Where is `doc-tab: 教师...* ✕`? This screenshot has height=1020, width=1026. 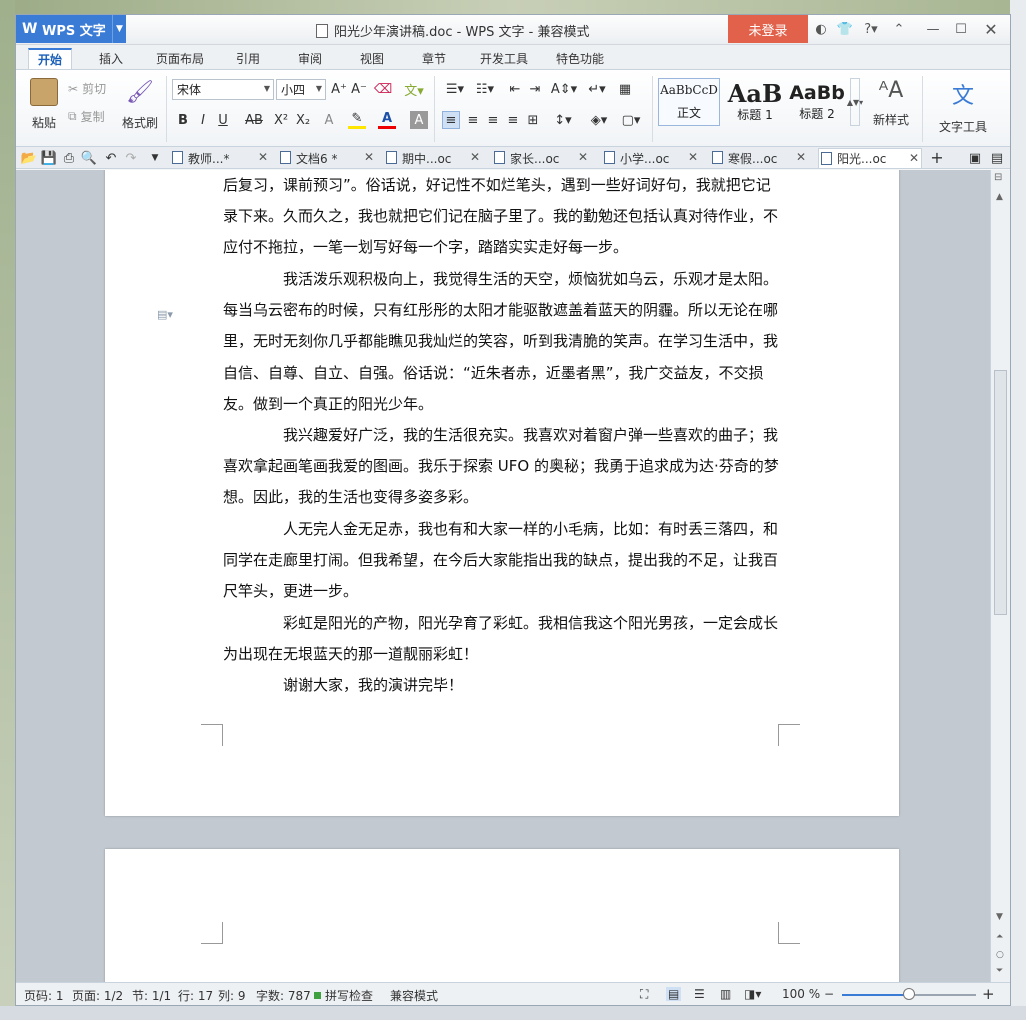 doc-tab: 教师...* ✕ is located at coordinates (220, 158).